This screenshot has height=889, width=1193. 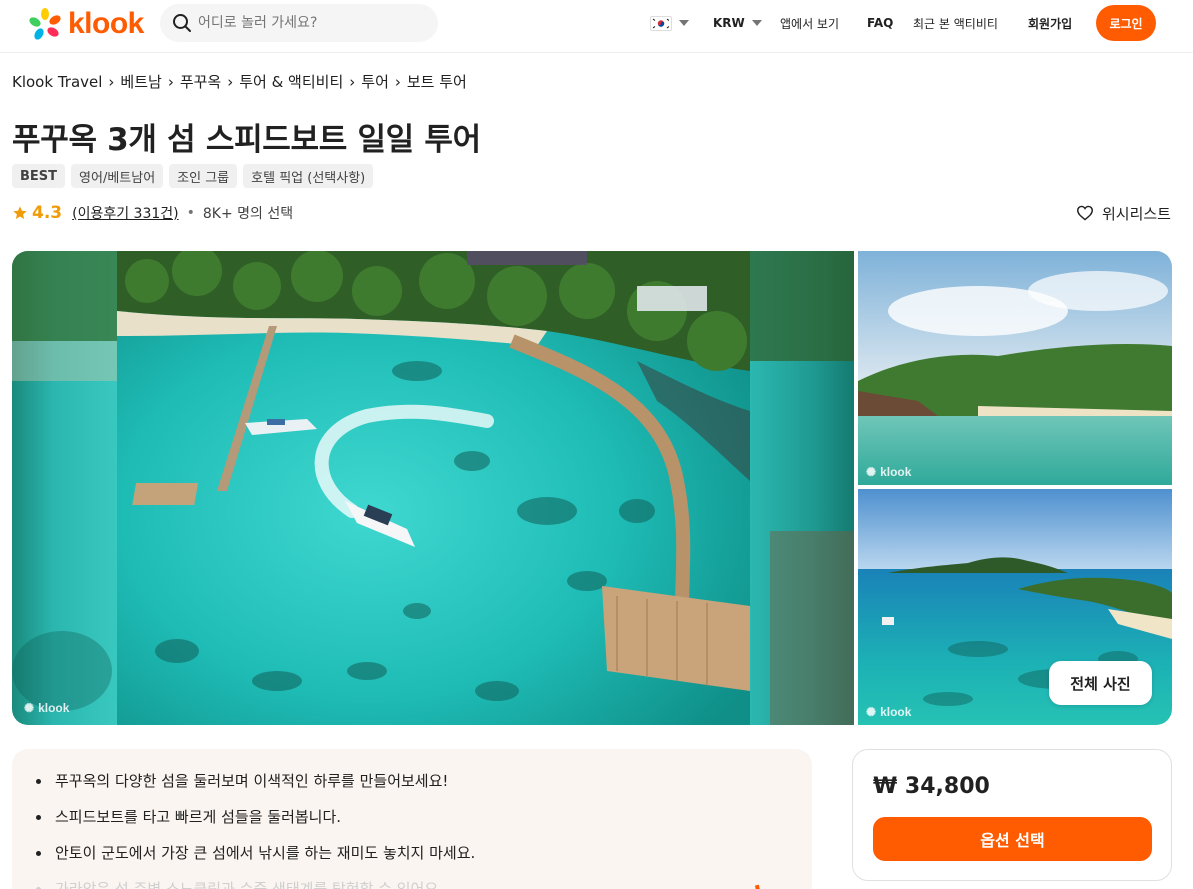 What do you see at coordinates (758, 886) in the screenshot?
I see `decorative-sparkle-icon` at bounding box center [758, 886].